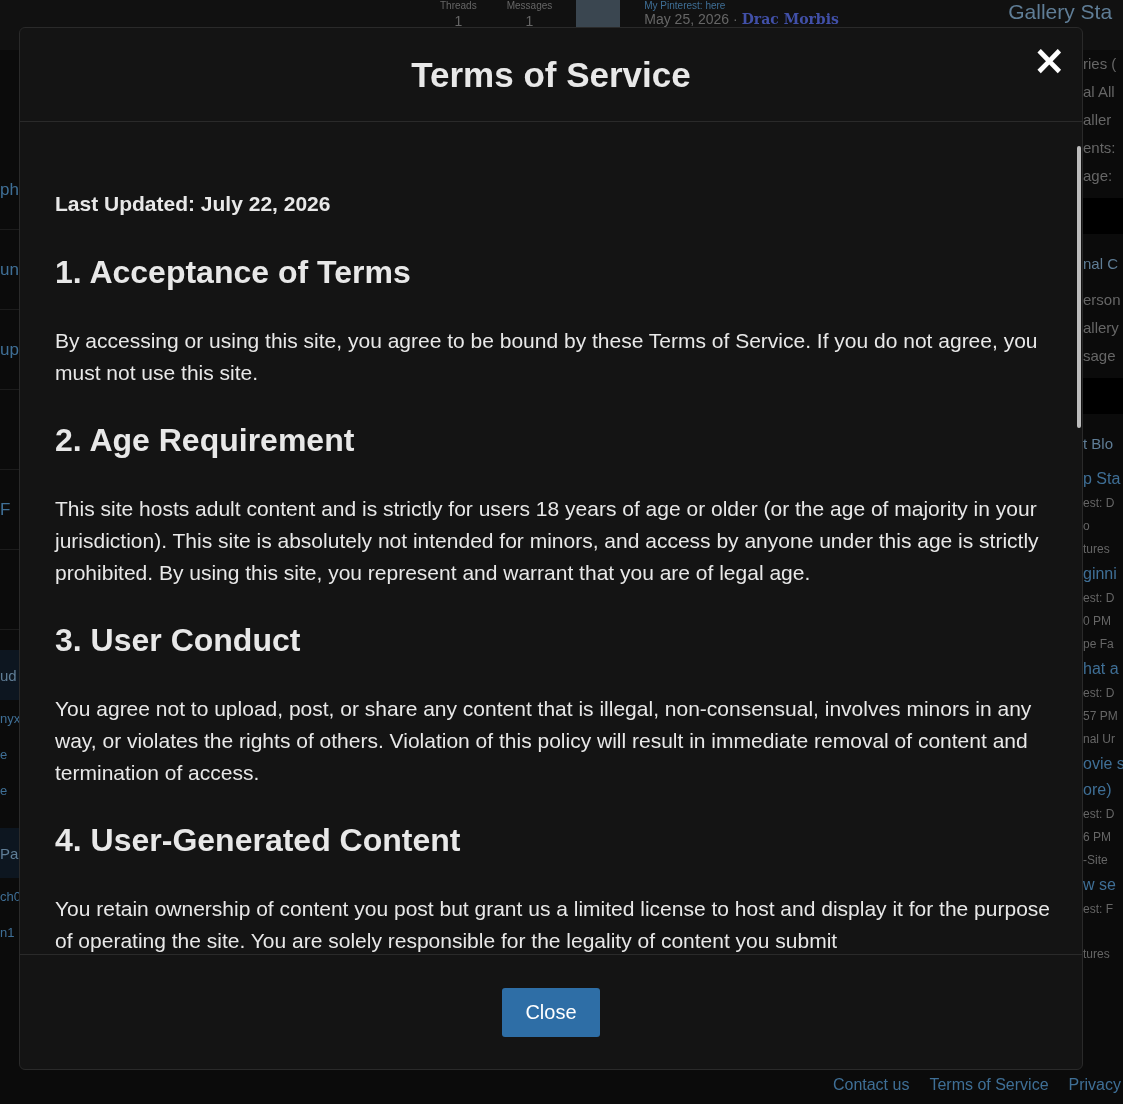 Image resolution: width=1123 pixels, height=1104 pixels. Describe the element at coordinates (1100, 64) in the screenshot. I see `sidebar-text-fragment: ries (` at that location.